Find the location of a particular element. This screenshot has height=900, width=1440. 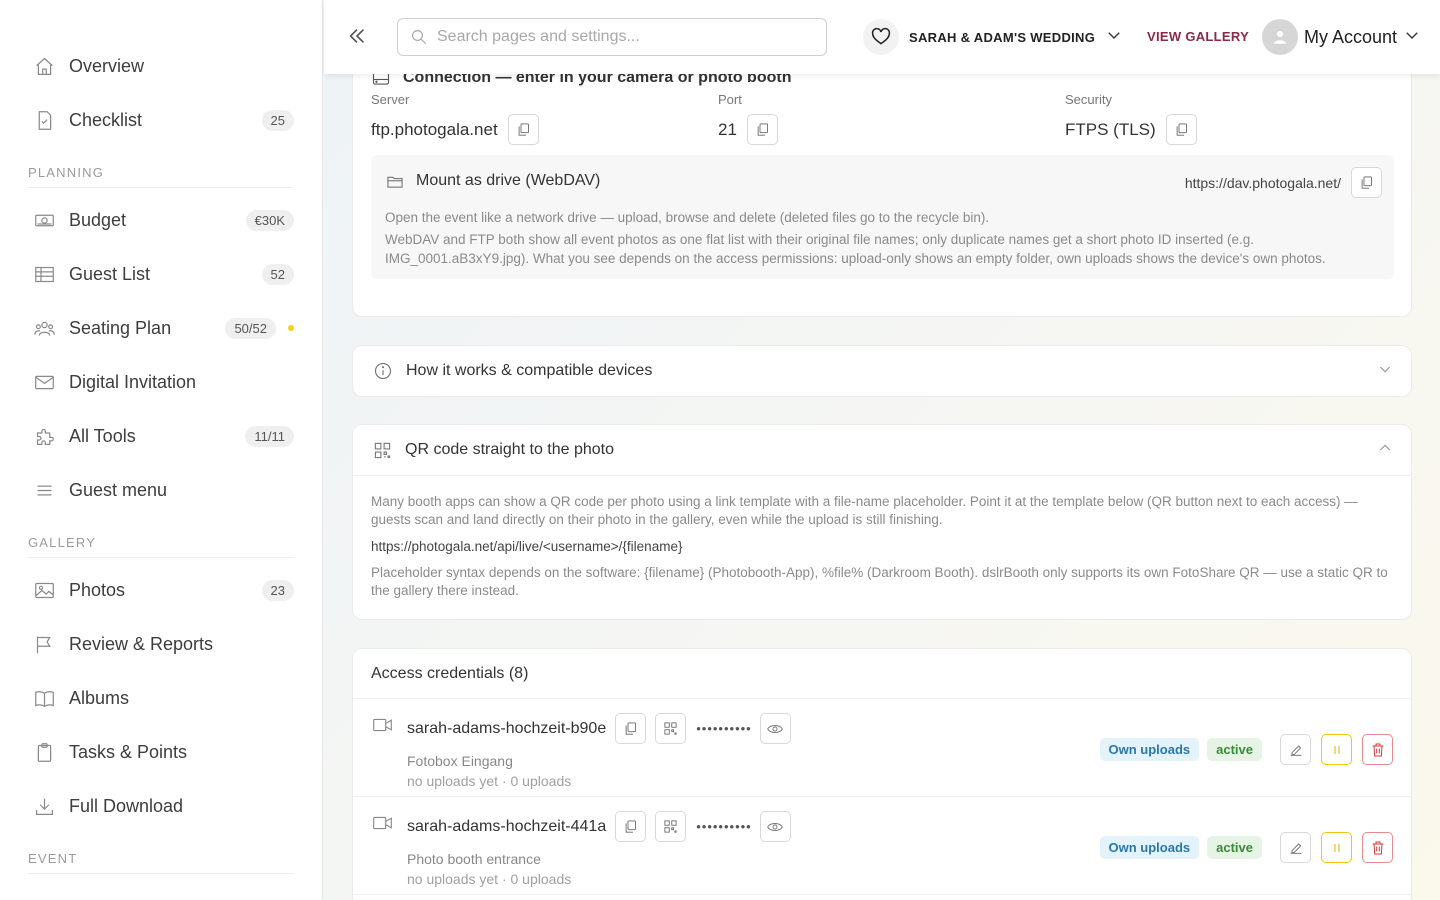

image-icon is located at coordinates (44, 590).